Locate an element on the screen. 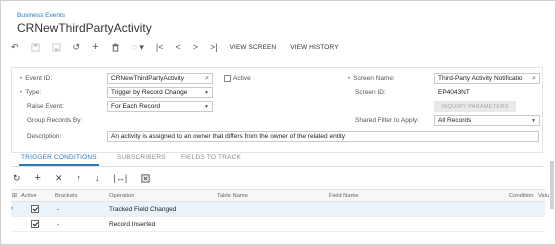 The height and width of the screenshot is (245, 556). tab-trigger-conditions: TRIGGER CONDITIONS is located at coordinates (59, 160).